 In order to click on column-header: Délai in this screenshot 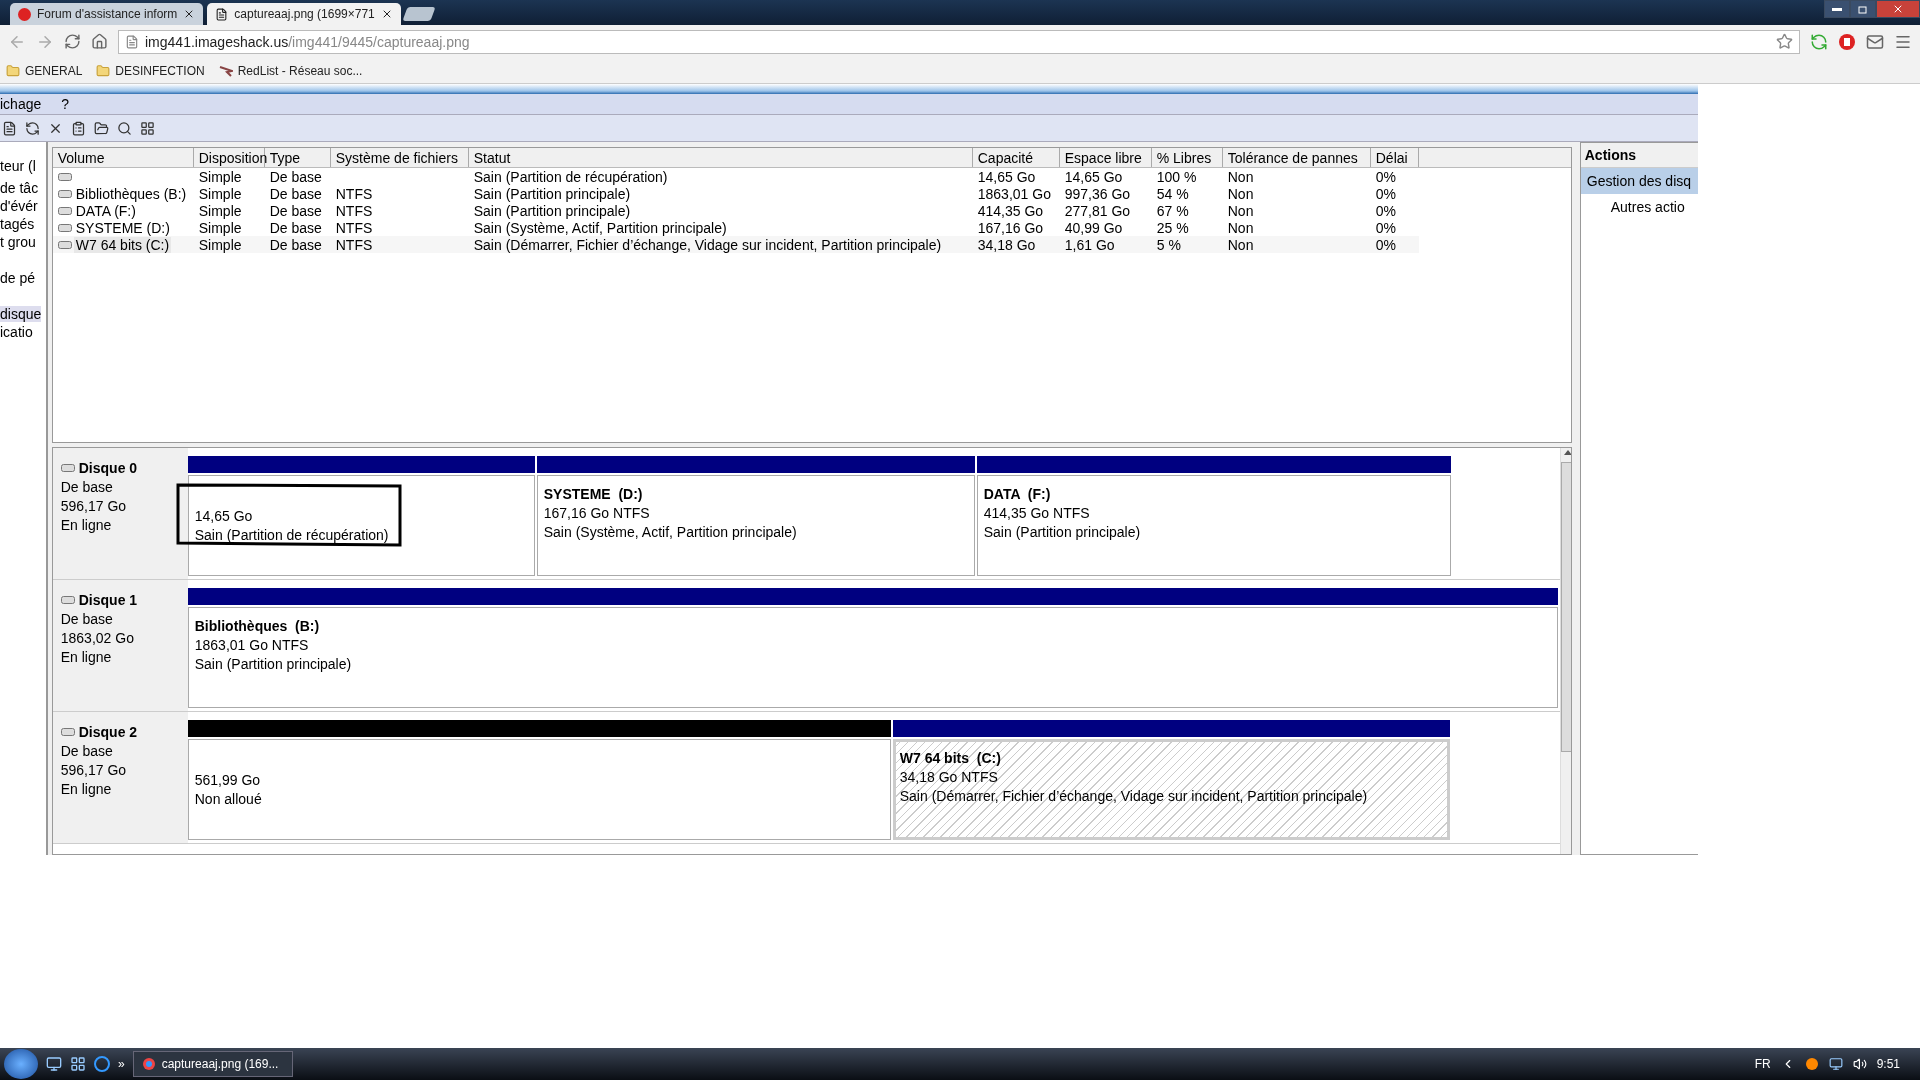, I will do `click(1394, 157)`.